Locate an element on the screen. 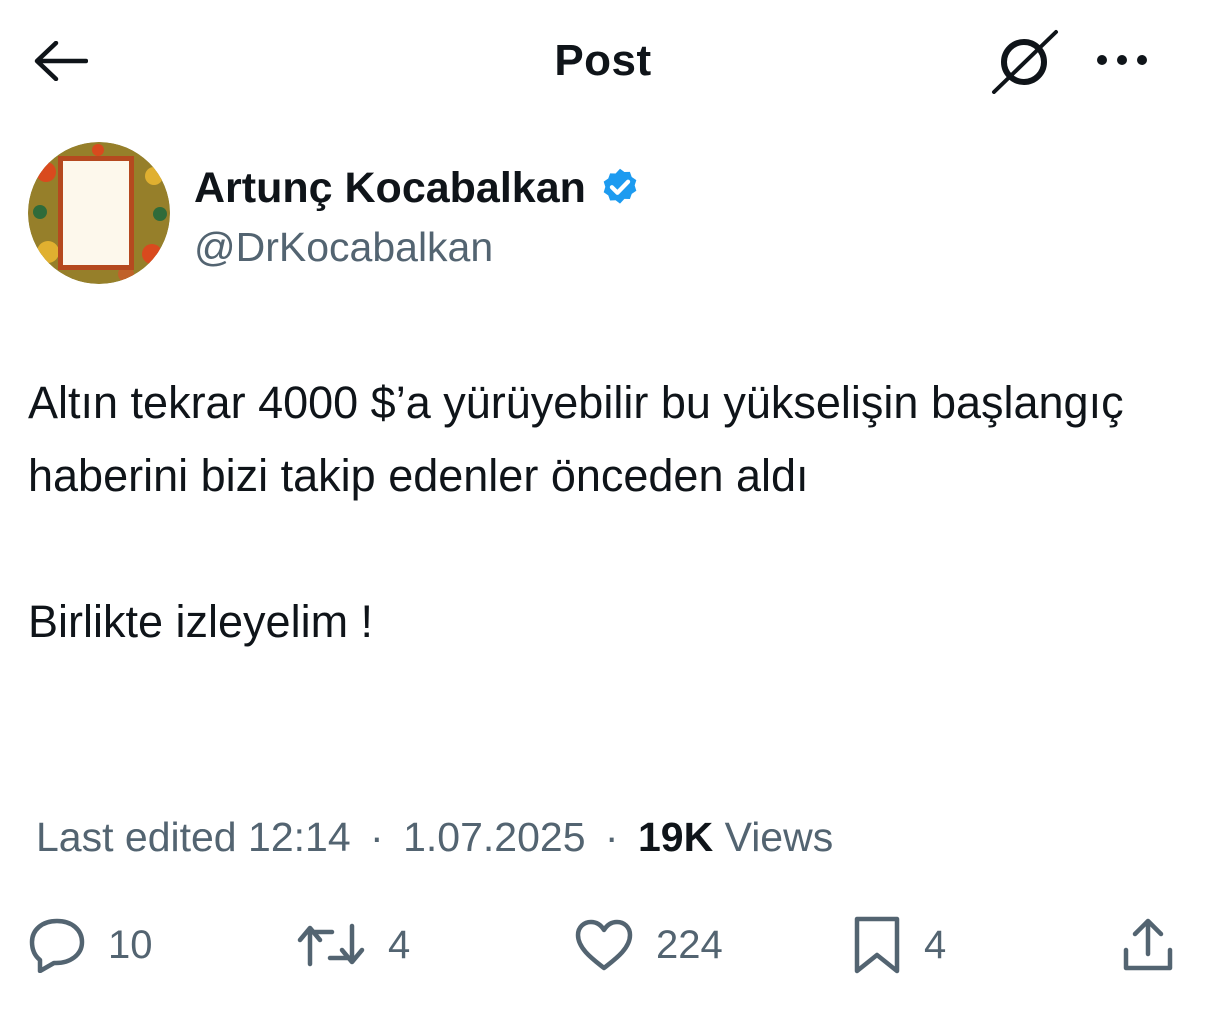 The image size is (1206, 1026). avatar-ornament-image is located at coordinates (99, 213).